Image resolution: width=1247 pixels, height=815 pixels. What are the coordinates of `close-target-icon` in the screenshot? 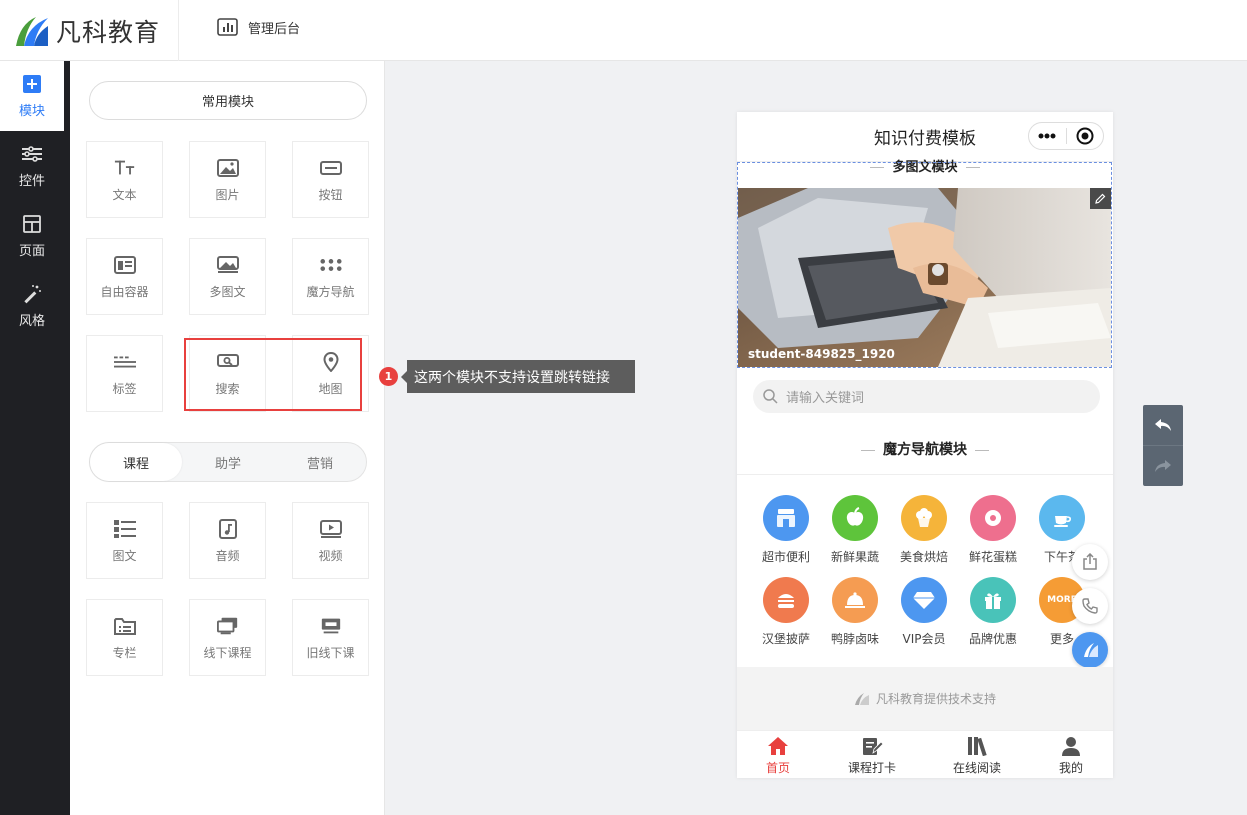 It's located at (1085, 136).